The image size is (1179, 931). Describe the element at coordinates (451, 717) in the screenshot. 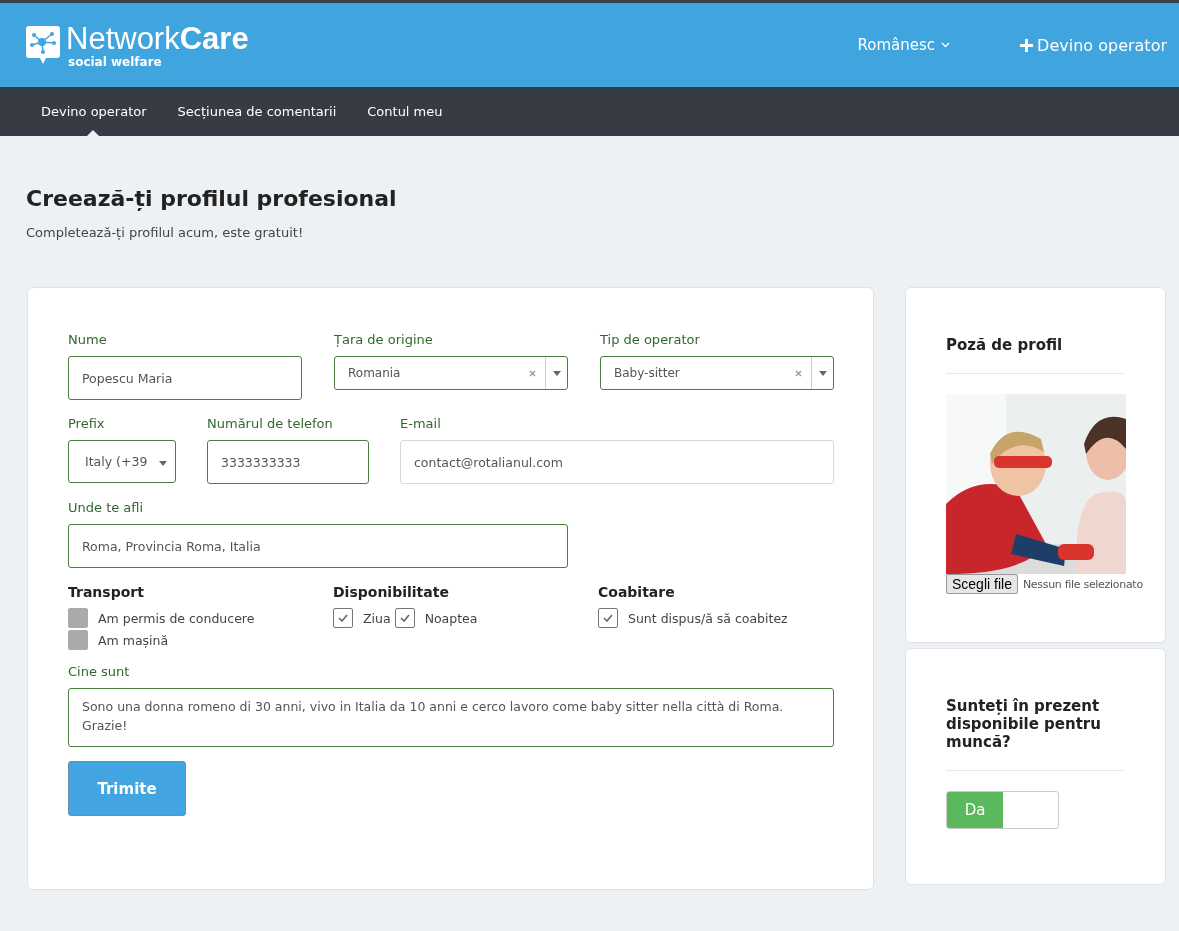

I see `text-area: Sono una donna romeno di 30 anni, vivo in Italia da 10 anni e cerco lavoro come baby sitter nella città di Roma. Grazie!` at that location.